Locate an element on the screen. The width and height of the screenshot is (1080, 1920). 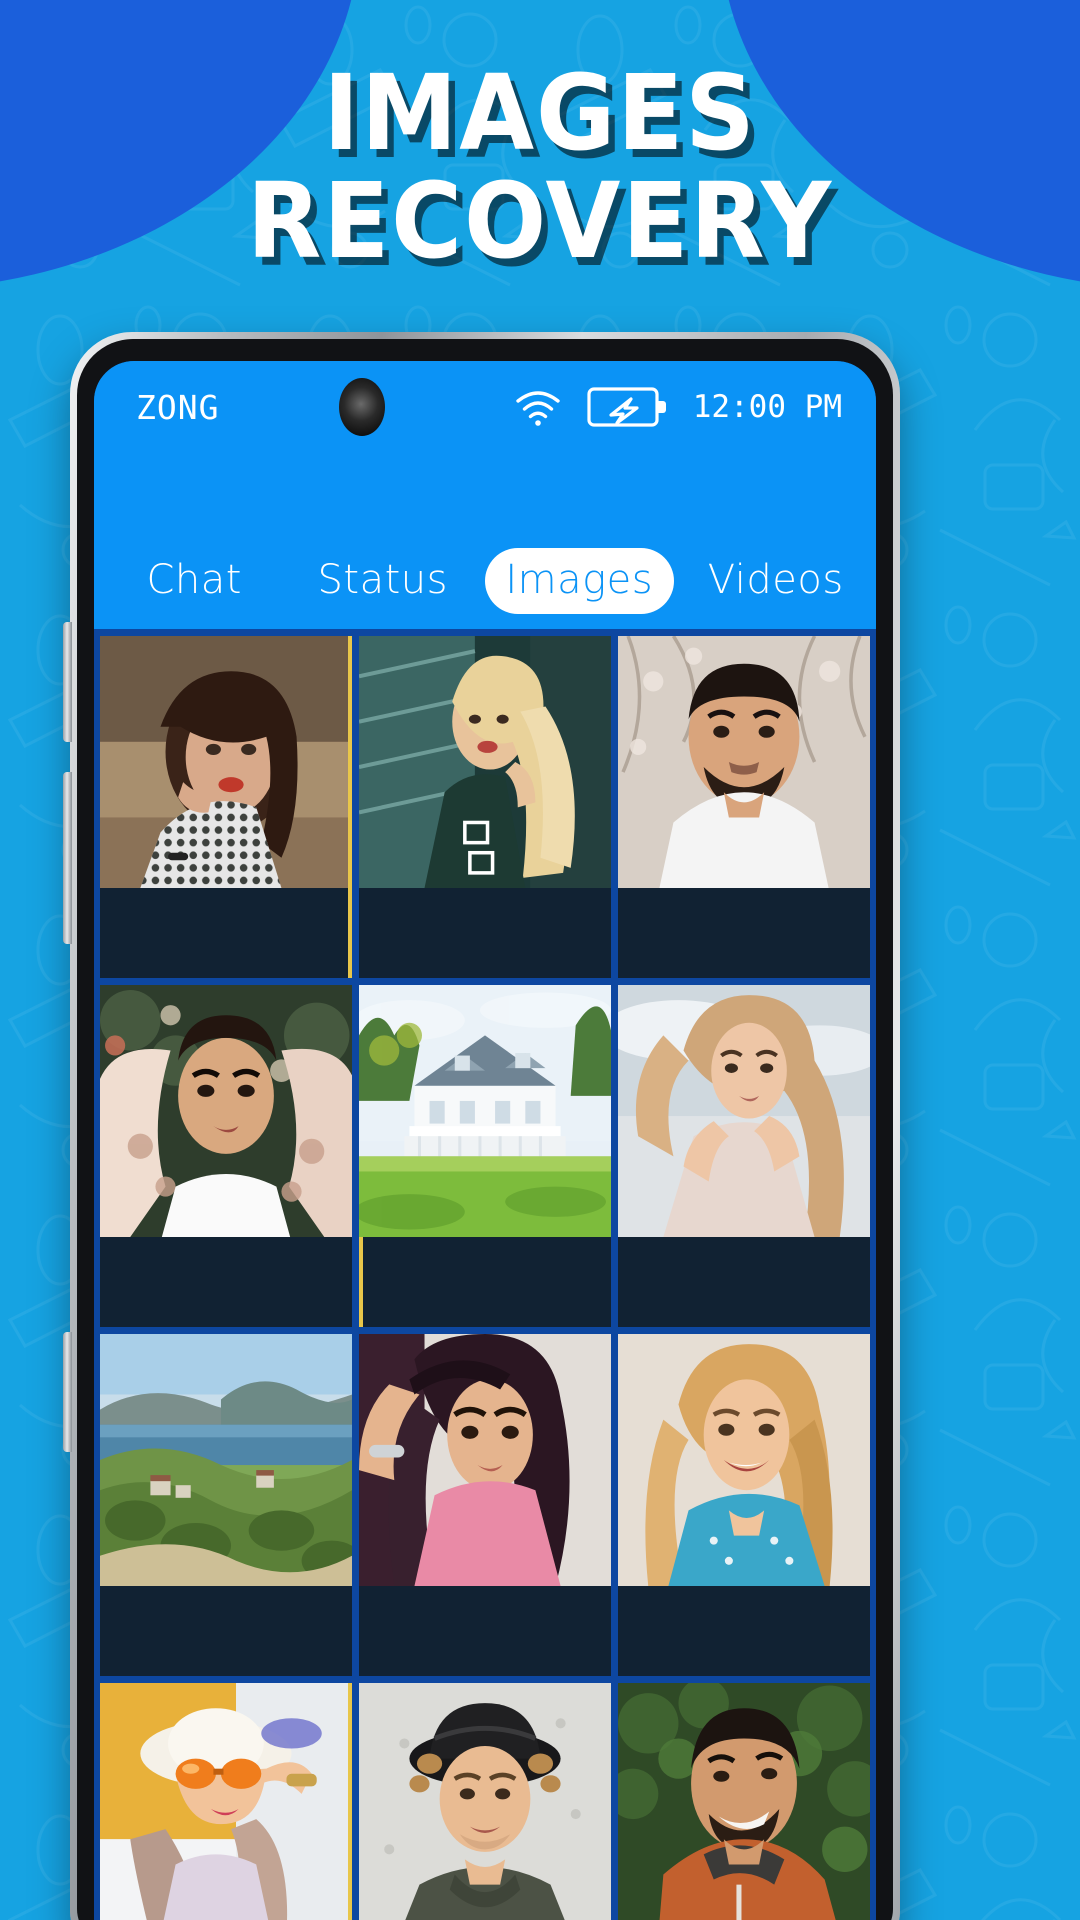
tab-status: Status is located at coordinates (383, 581).